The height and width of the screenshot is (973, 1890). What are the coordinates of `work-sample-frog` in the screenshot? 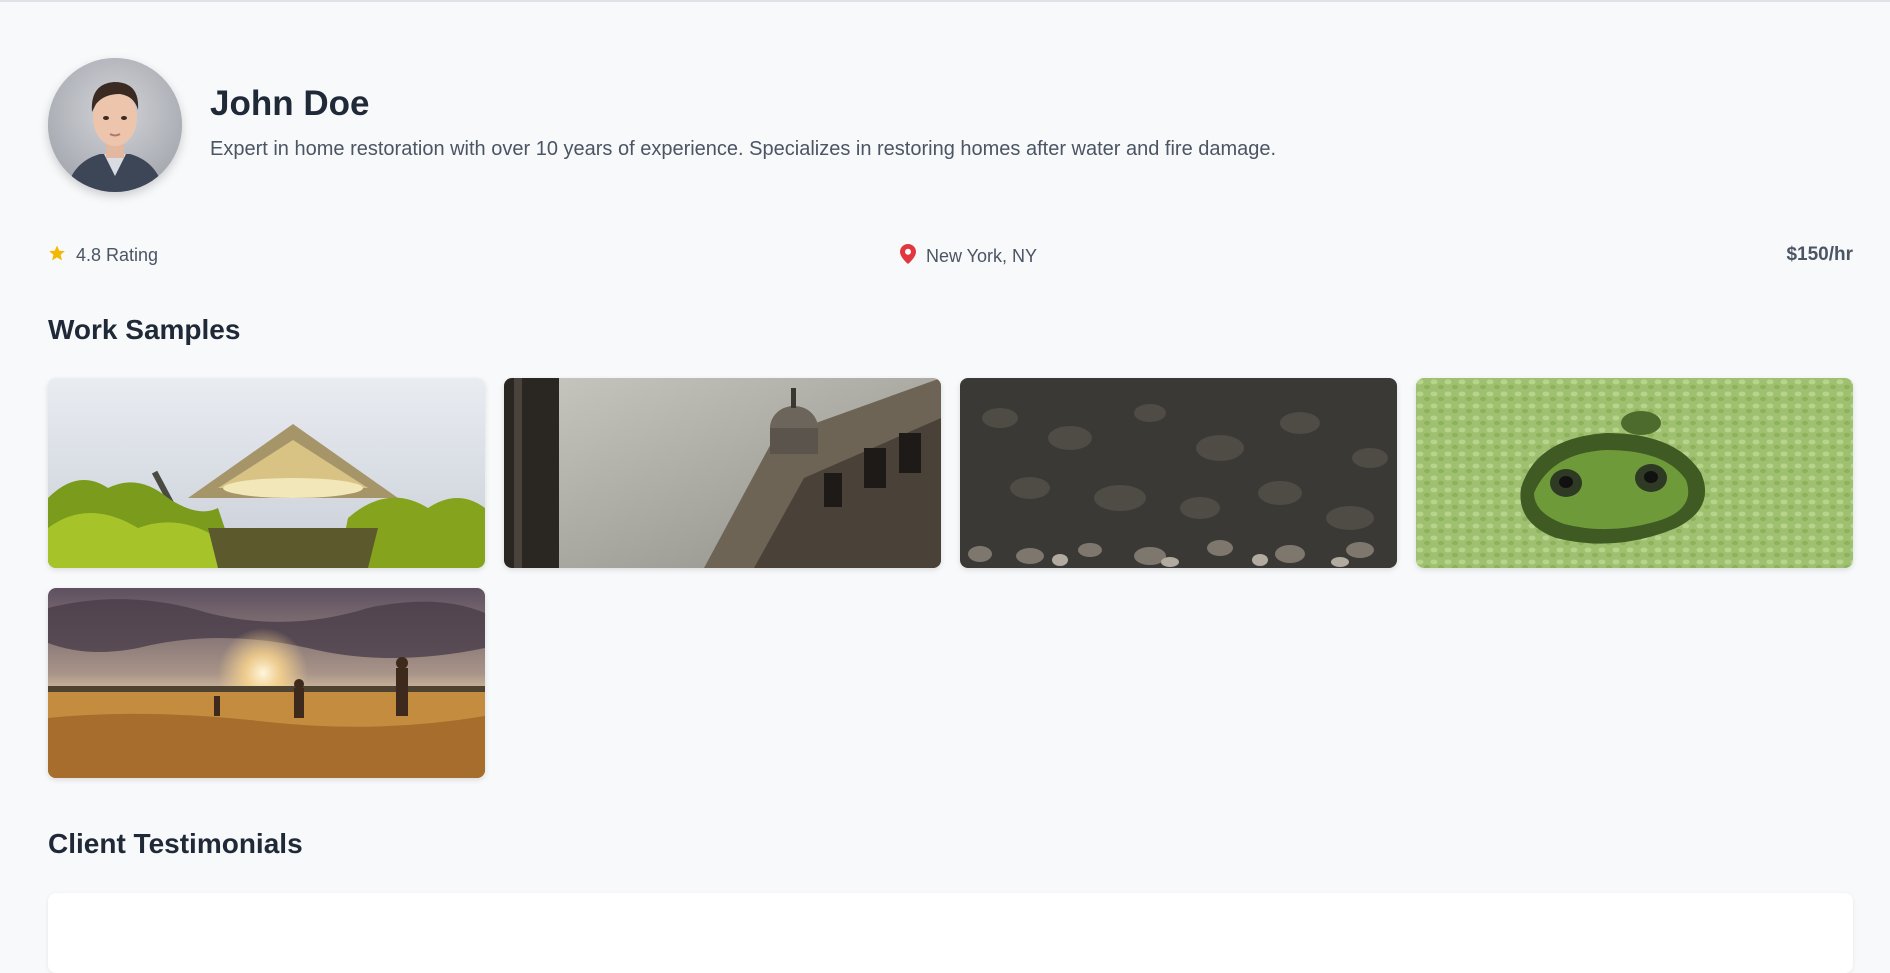 It's located at (1634, 473).